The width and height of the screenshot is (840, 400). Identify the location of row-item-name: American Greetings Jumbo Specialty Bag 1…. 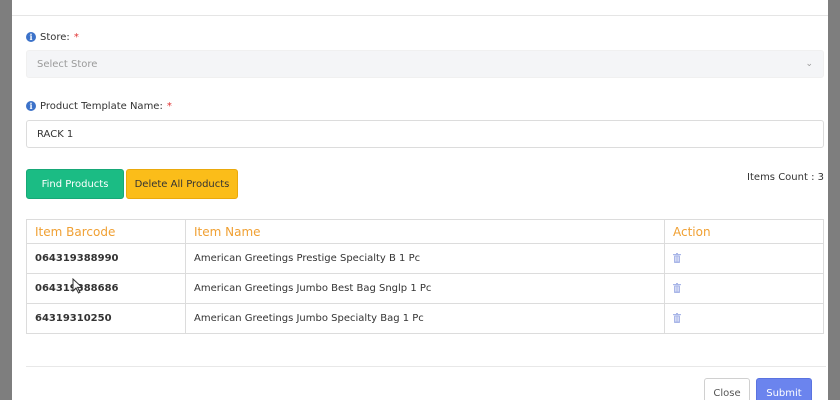
(425, 318).